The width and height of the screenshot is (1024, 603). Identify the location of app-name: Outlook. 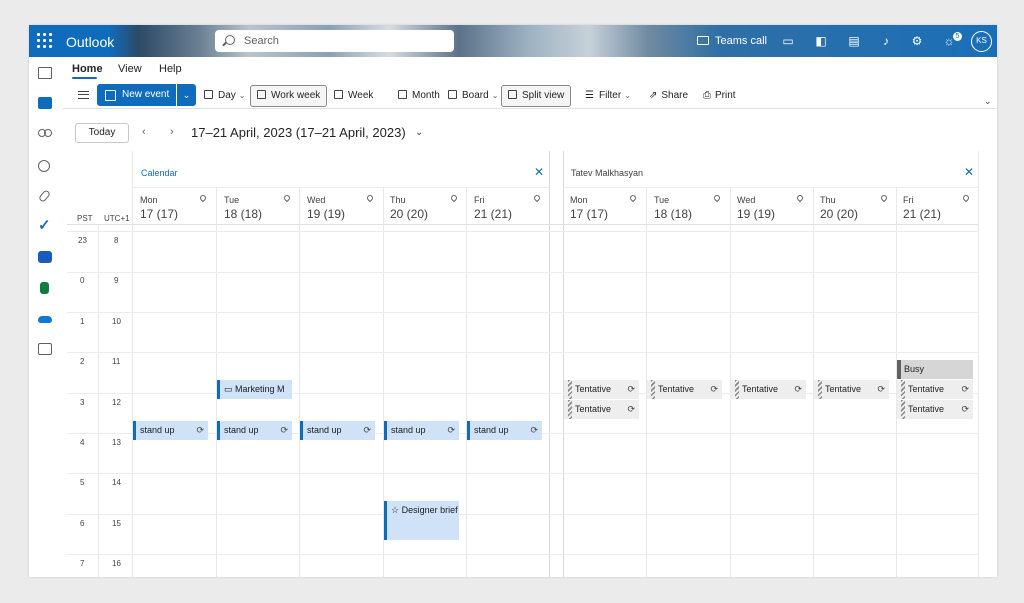
(90, 42).